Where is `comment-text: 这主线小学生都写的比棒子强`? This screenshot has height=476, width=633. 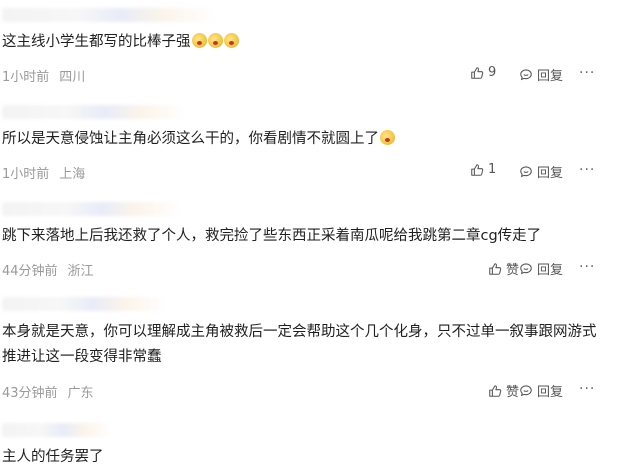
comment-text: 这主线小学生都写的比棒子强 is located at coordinates (307, 42).